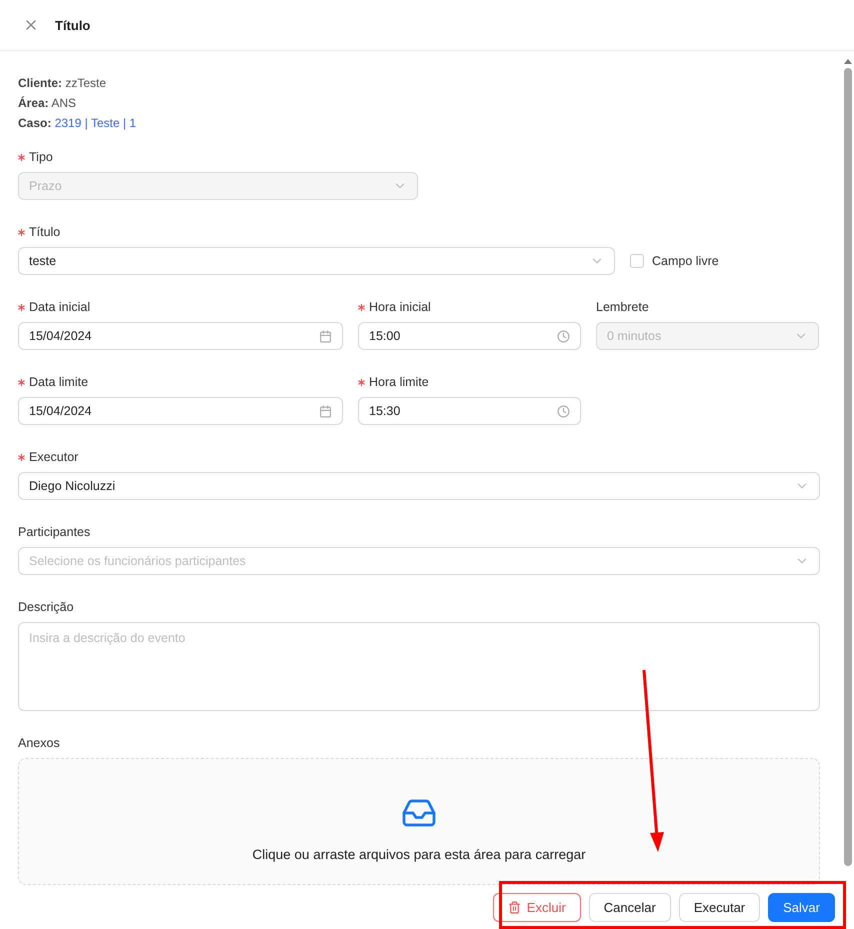 The image size is (854, 929). What do you see at coordinates (95, 123) in the screenshot?
I see `case-link: 2319 | Teste | 1` at bounding box center [95, 123].